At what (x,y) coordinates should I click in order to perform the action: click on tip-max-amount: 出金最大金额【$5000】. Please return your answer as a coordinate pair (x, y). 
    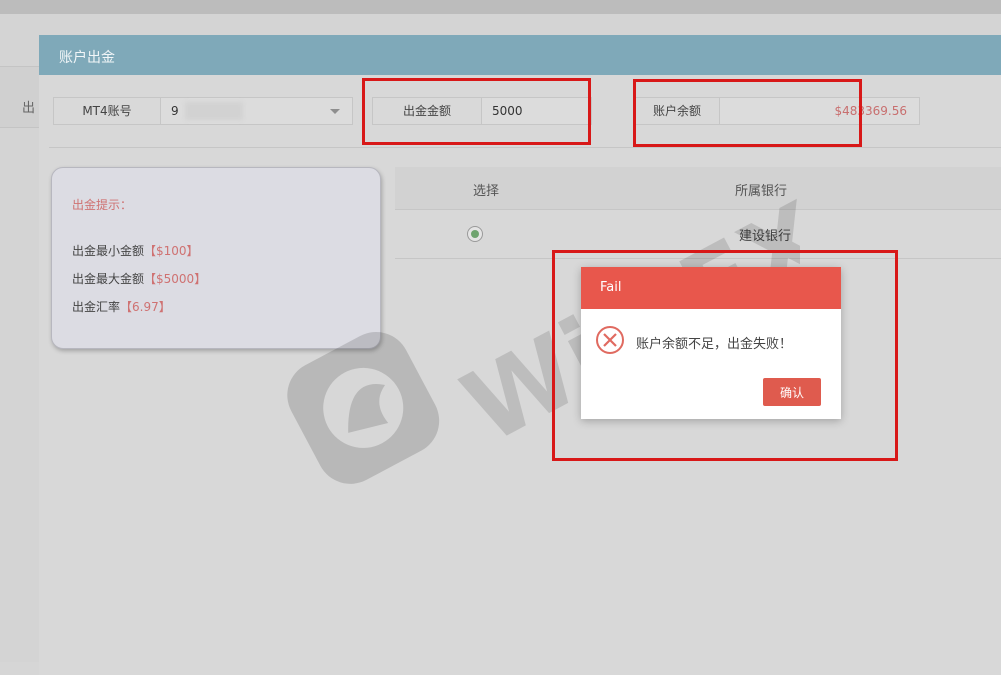
    Looking at the image, I should click on (139, 278).